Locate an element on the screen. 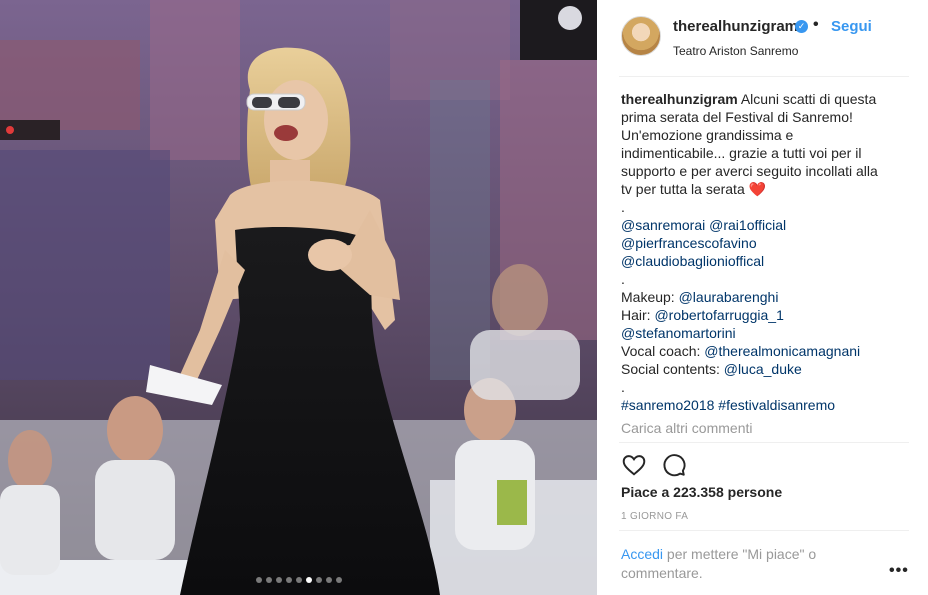  mention-link: @laurabarenghi is located at coordinates (729, 297).